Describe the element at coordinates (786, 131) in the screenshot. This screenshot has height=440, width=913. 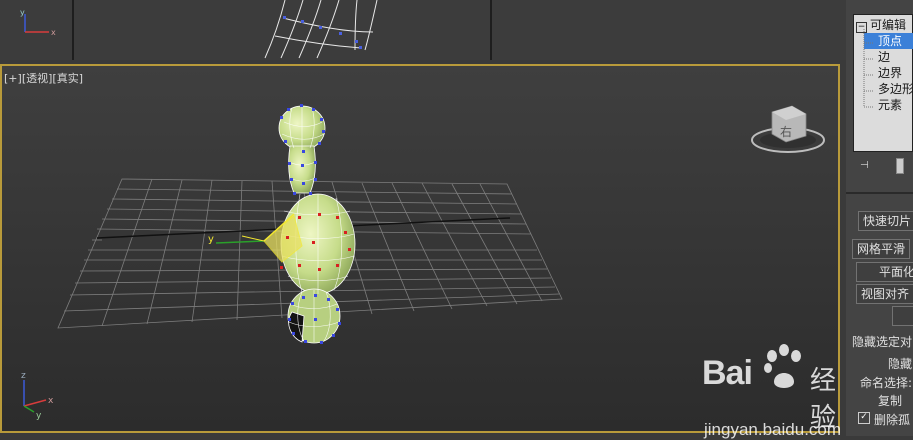
I see `viewcube-face-label: 右` at that location.